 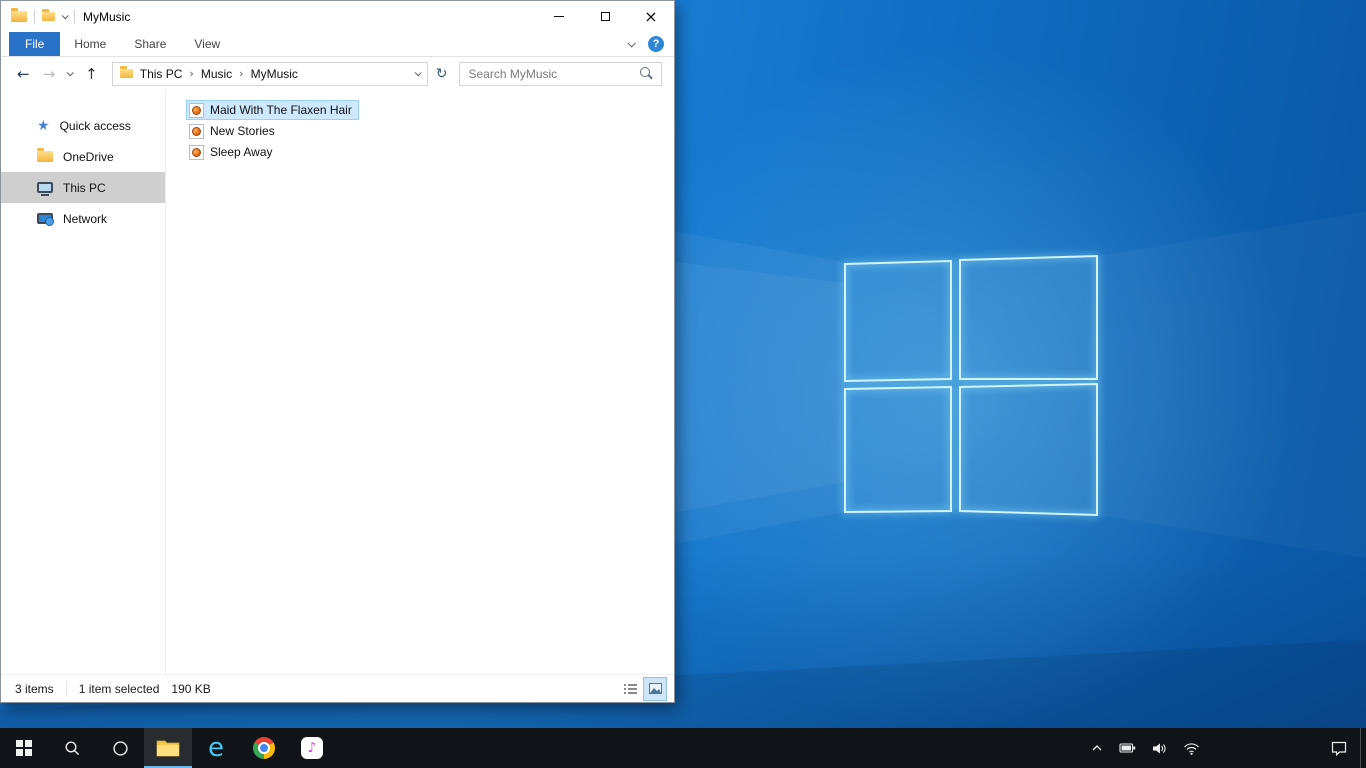 What do you see at coordinates (49, 74) in the screenshot?
I see `forward-button: →` at bounding box center [49, 74].